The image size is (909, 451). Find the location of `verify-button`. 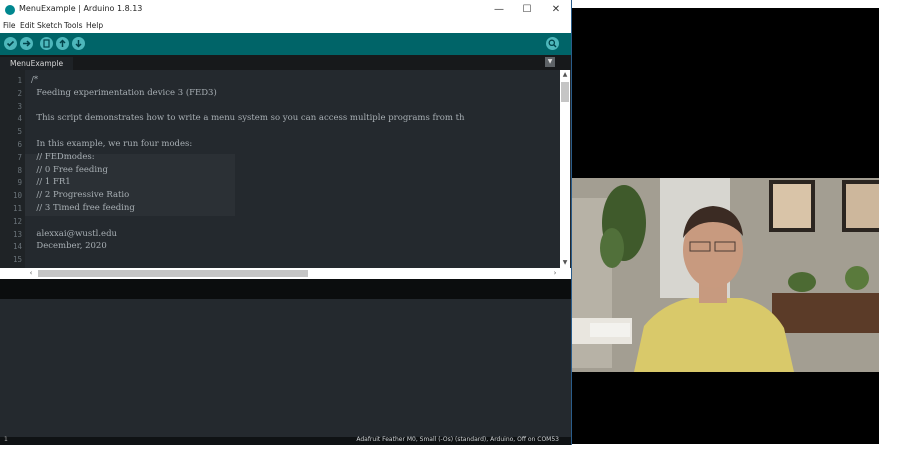

verify-button is located at coordinates (10, 43).